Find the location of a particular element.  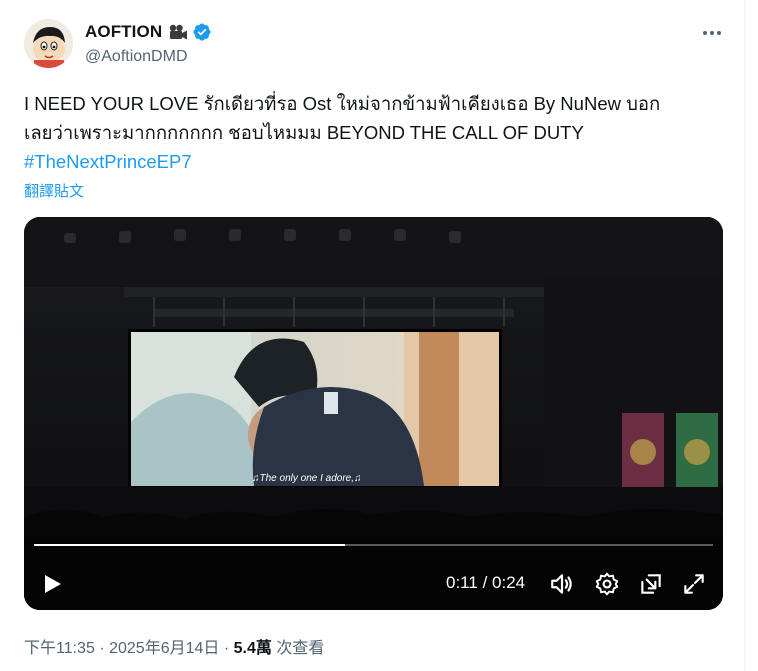

settings-gear-icon is located at coordinates (607, 584).